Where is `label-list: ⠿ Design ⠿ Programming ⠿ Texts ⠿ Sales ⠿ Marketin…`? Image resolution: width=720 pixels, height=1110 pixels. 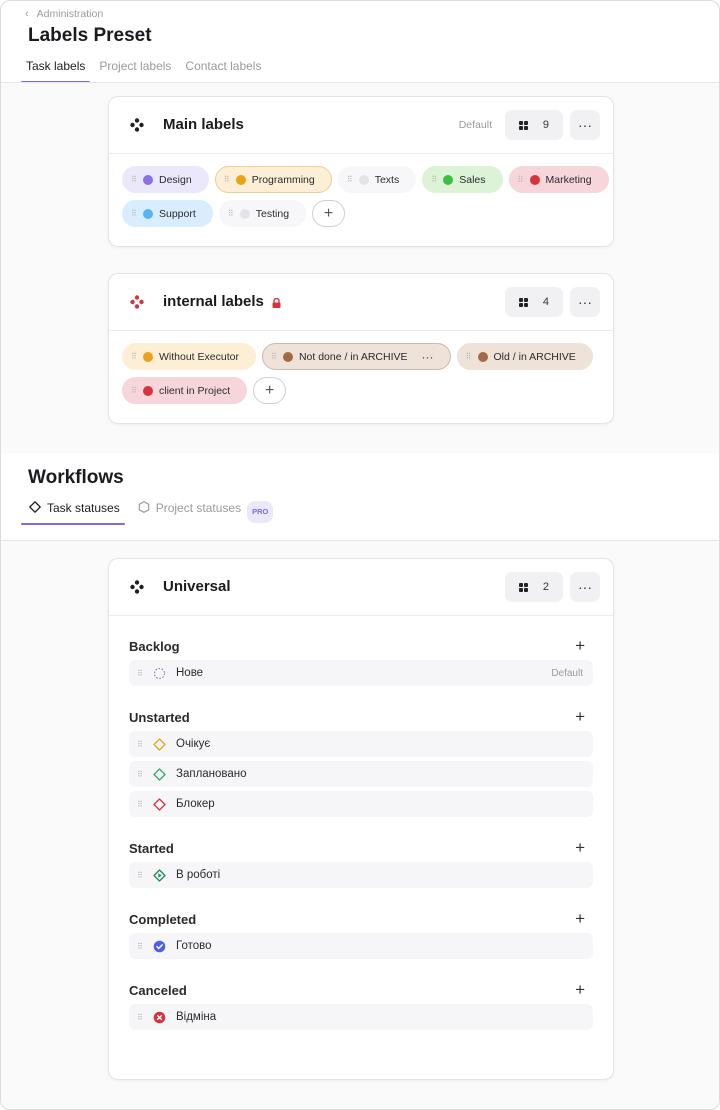
label-list: ⠿ Design ⠿ Programming ⠿ Texts ⠿ Sales ⠿ Marketin… is located at coordinates (361, 190).